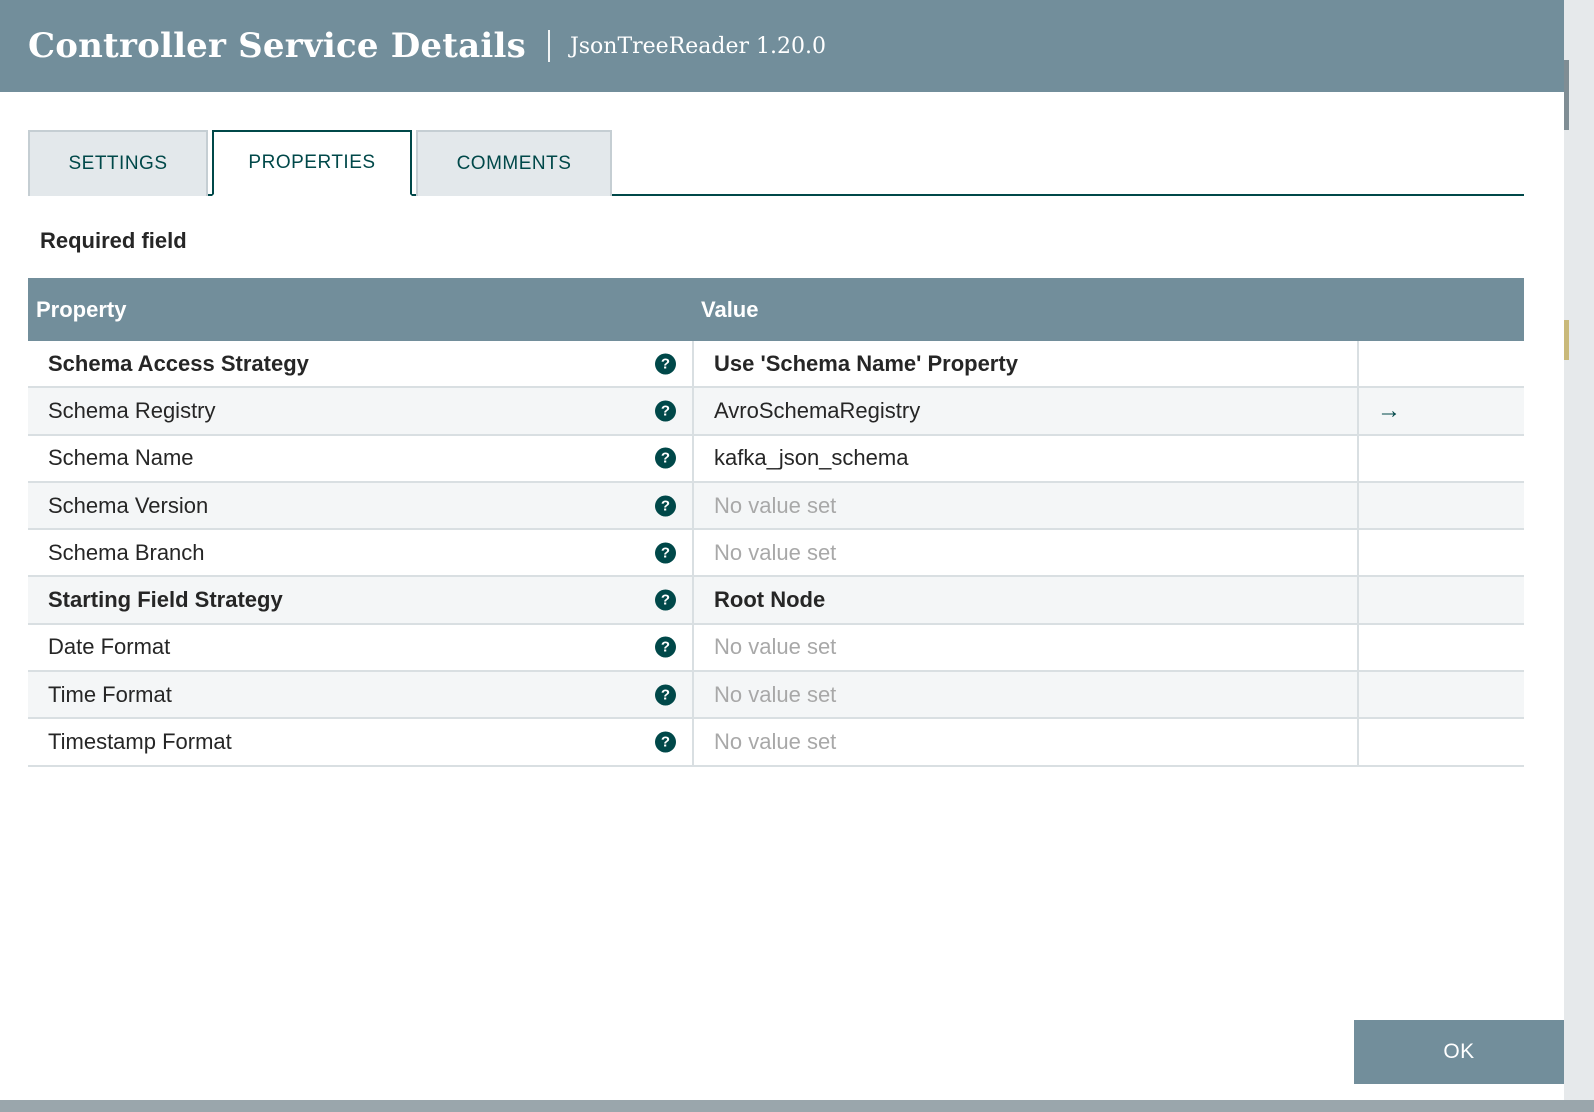  Describe the element at coordinates (361, 600) in the screenshot. I see `property-name-cell: Starting Field Strategy?` at that location.